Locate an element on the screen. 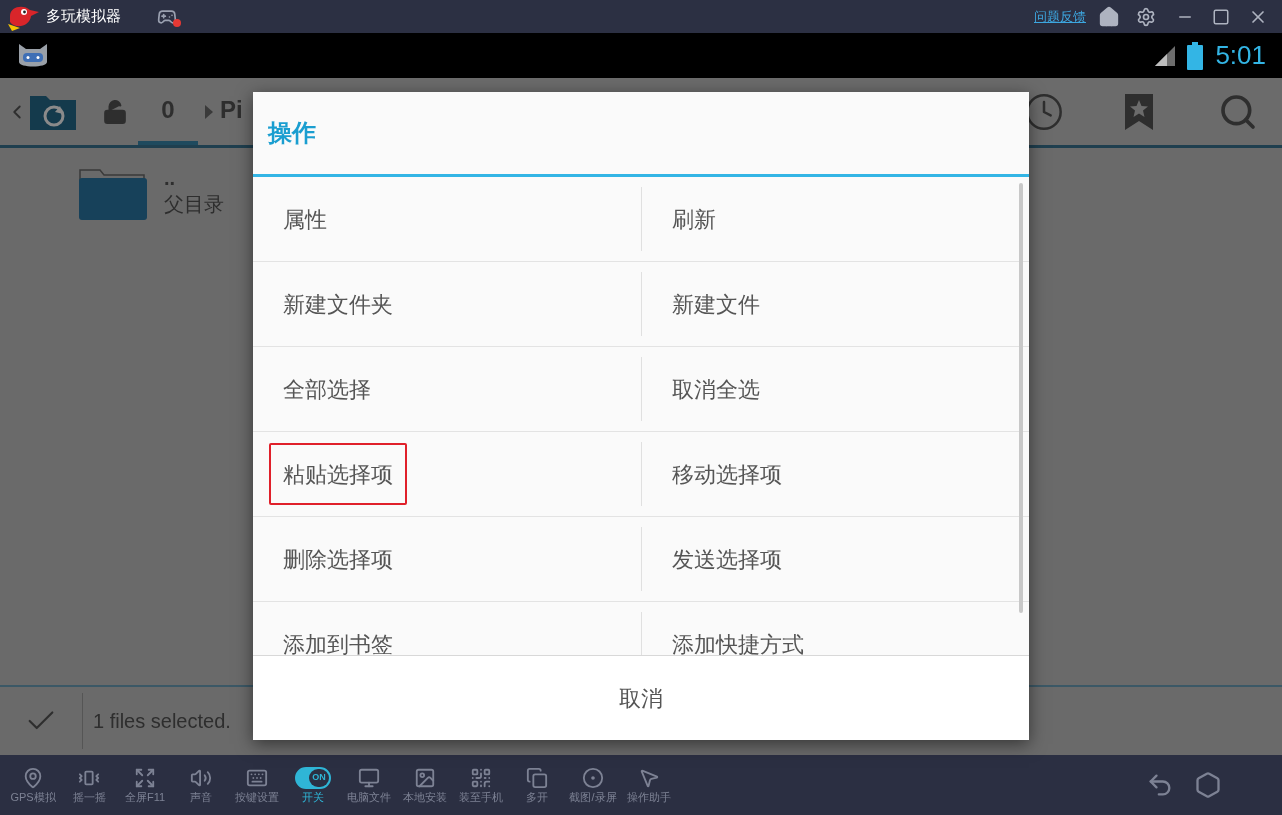  selection-status: 1 files selected. is located at coordinates (162, 721).